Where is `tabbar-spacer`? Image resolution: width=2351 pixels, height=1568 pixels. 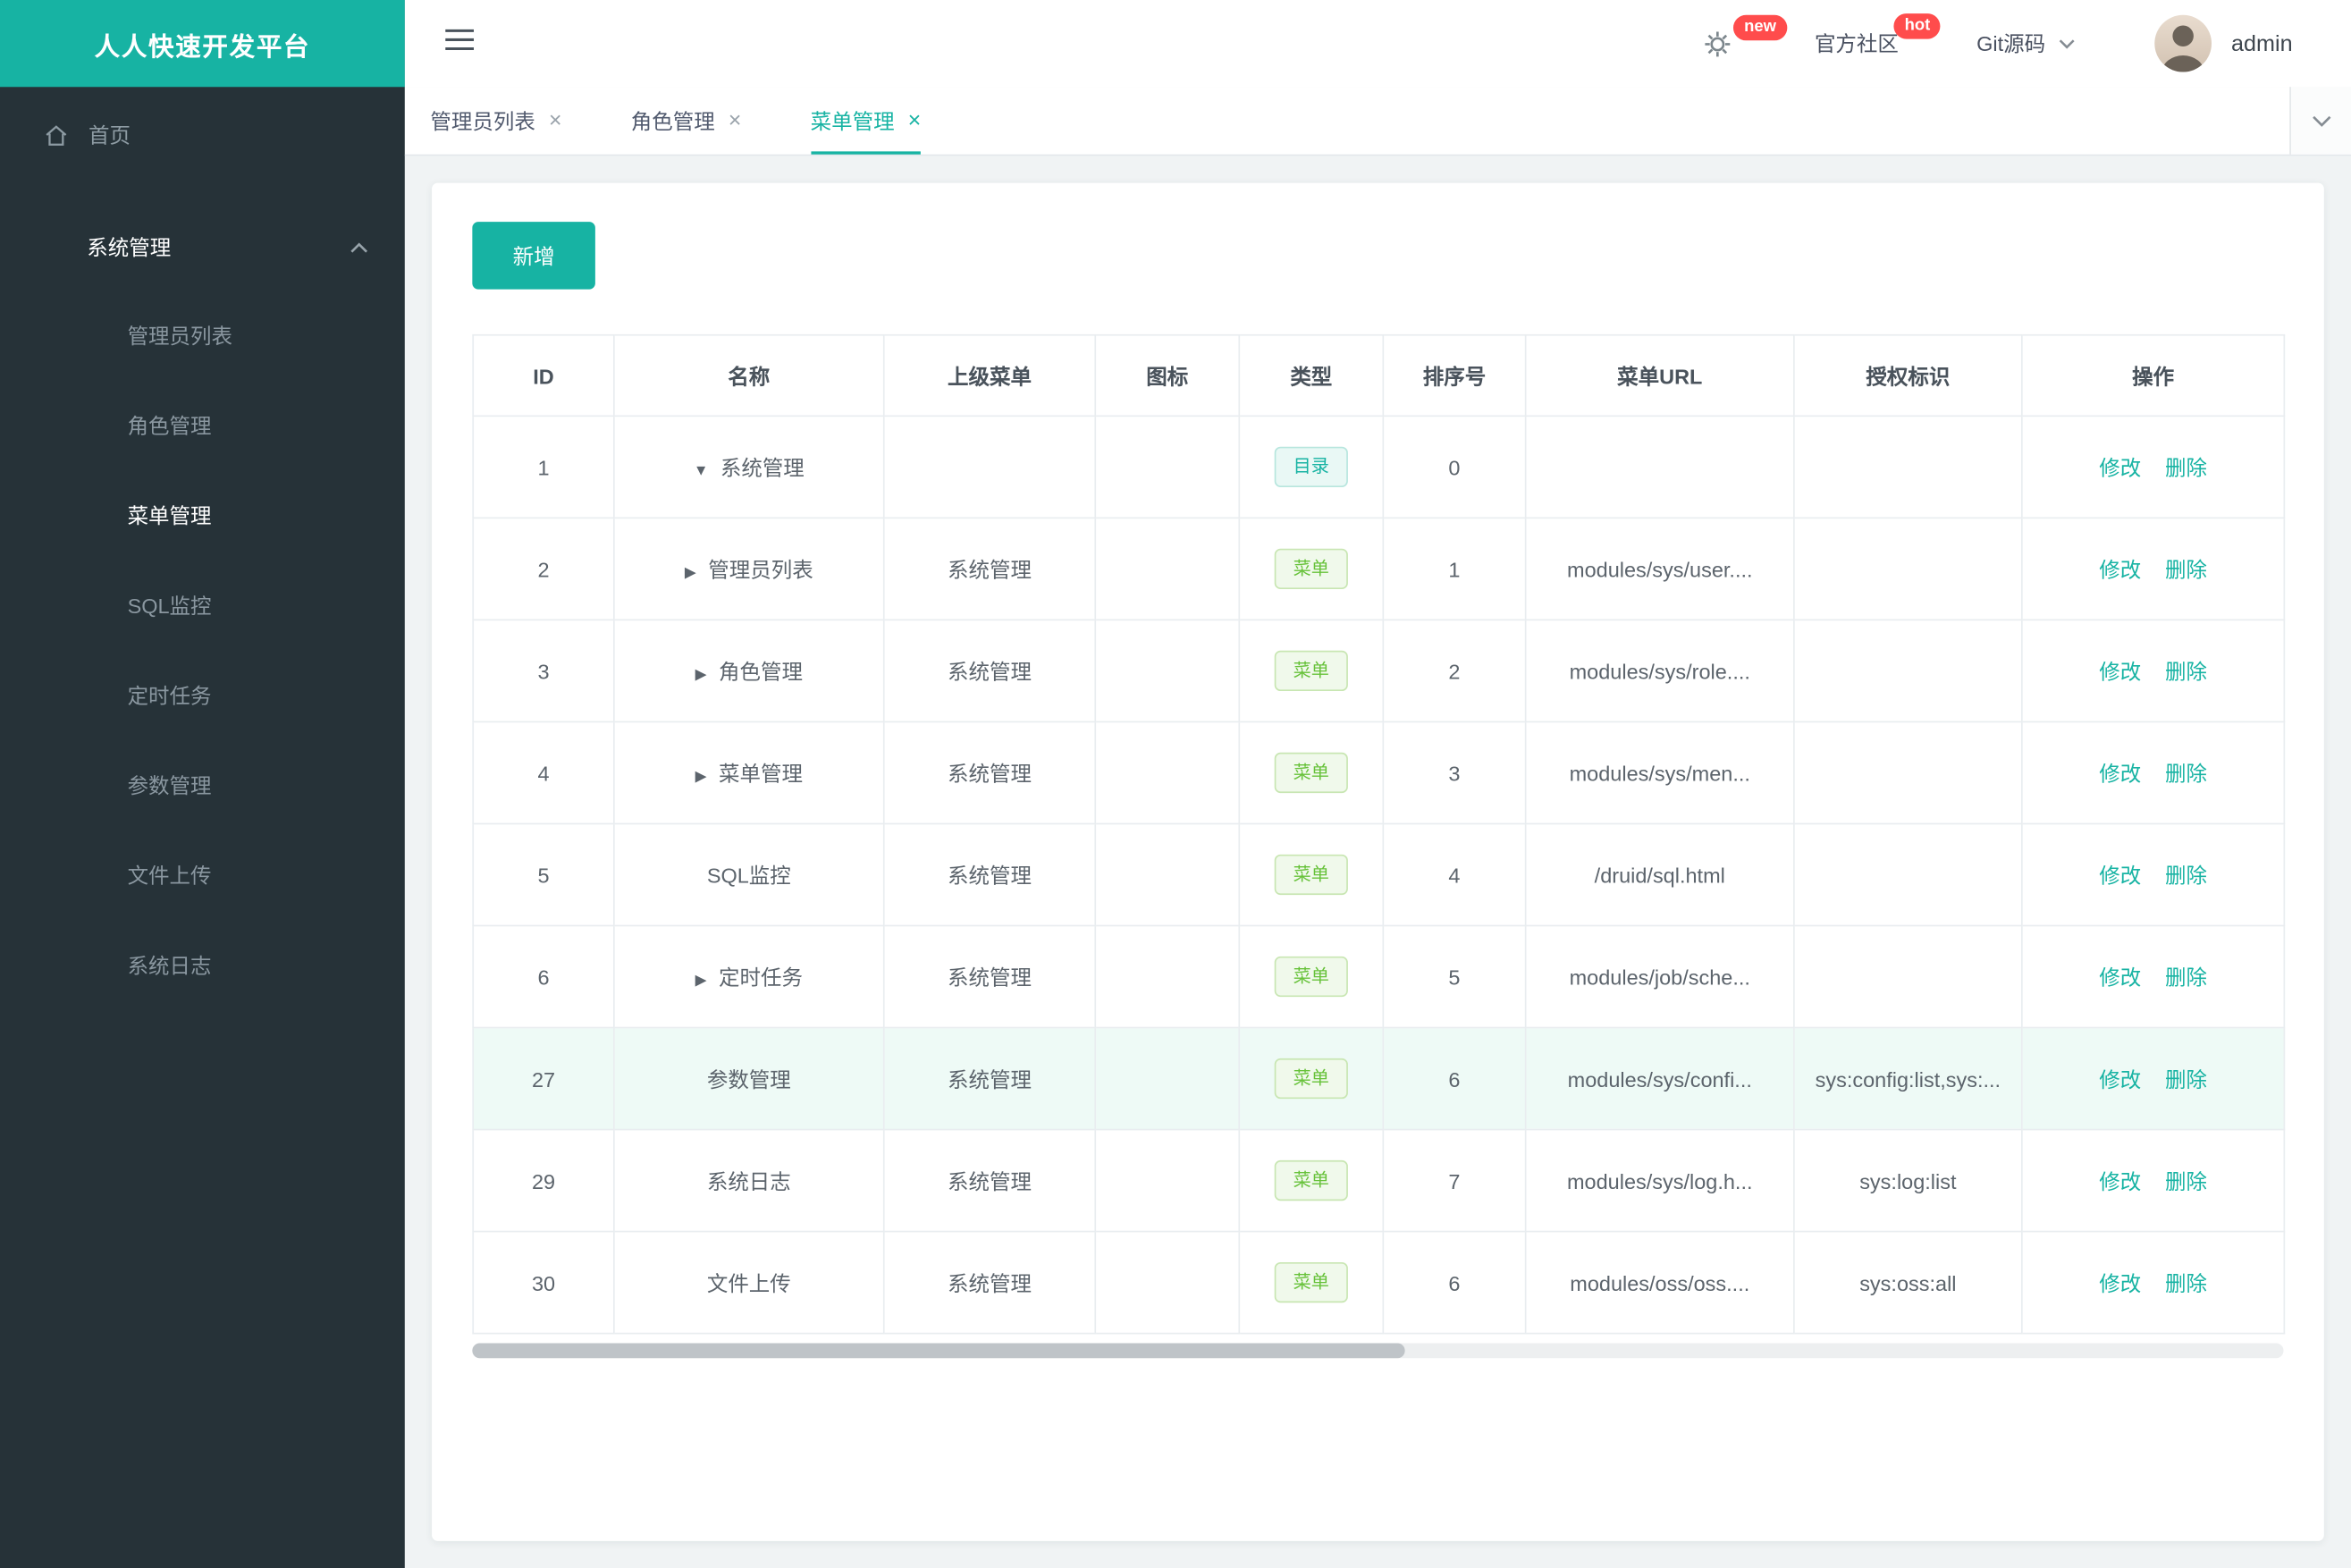
tabbar-spacer is located at coordinates (1640, 120).